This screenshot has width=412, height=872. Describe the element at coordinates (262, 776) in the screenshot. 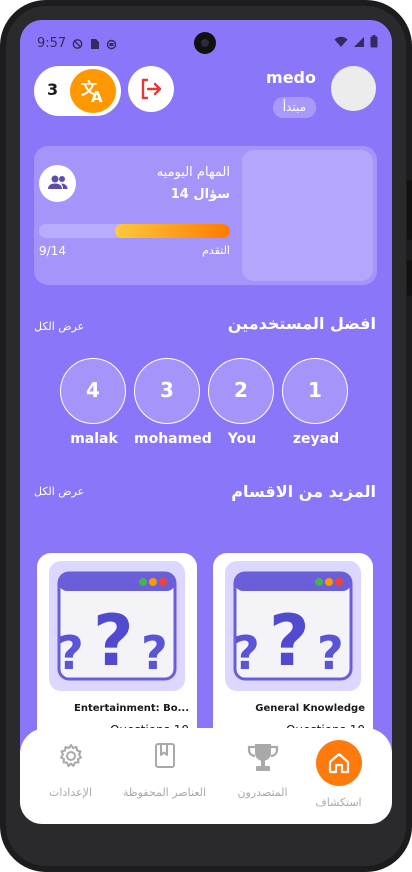

I see `nav-item-leaderboard: المتصدرون` at that location.